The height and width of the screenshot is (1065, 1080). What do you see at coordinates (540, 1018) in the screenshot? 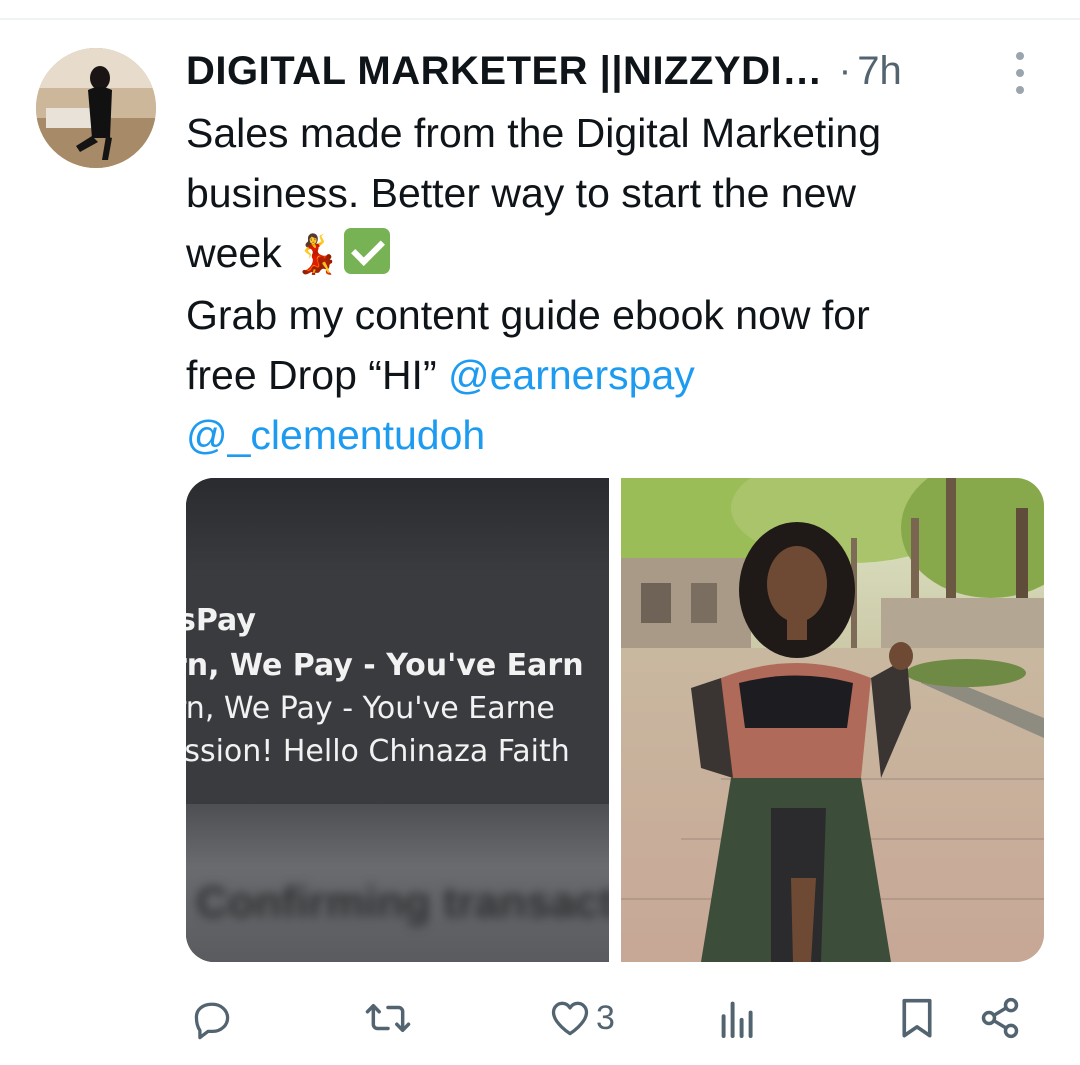
I see `tweet-actions-bar: 3` at bounding box center [540, 1018].